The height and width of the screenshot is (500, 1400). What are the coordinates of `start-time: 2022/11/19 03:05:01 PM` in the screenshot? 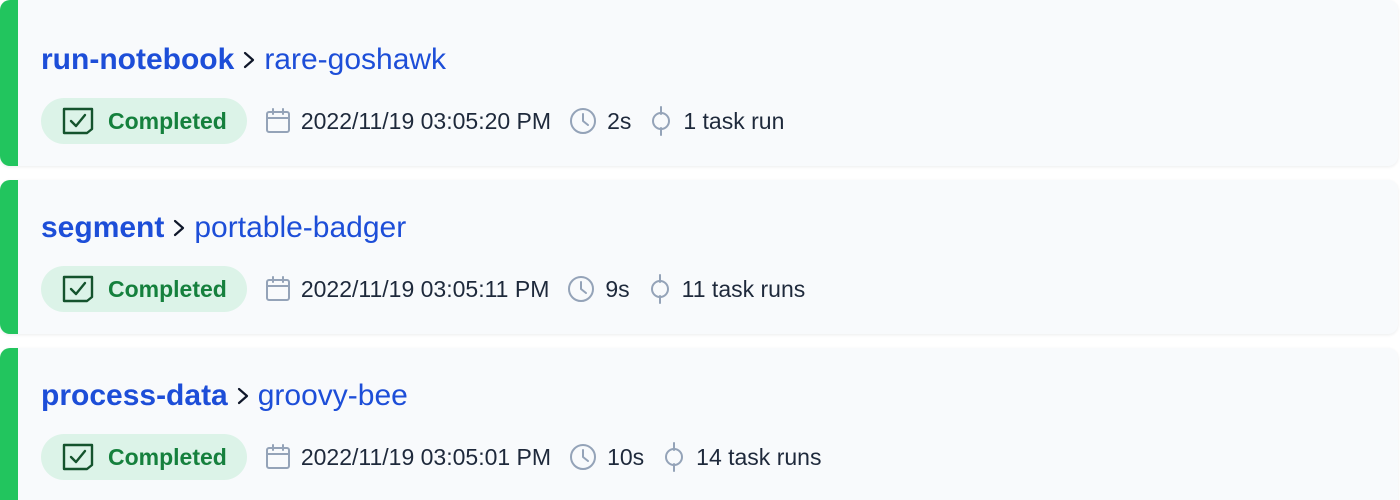 It's located at (408, 457).